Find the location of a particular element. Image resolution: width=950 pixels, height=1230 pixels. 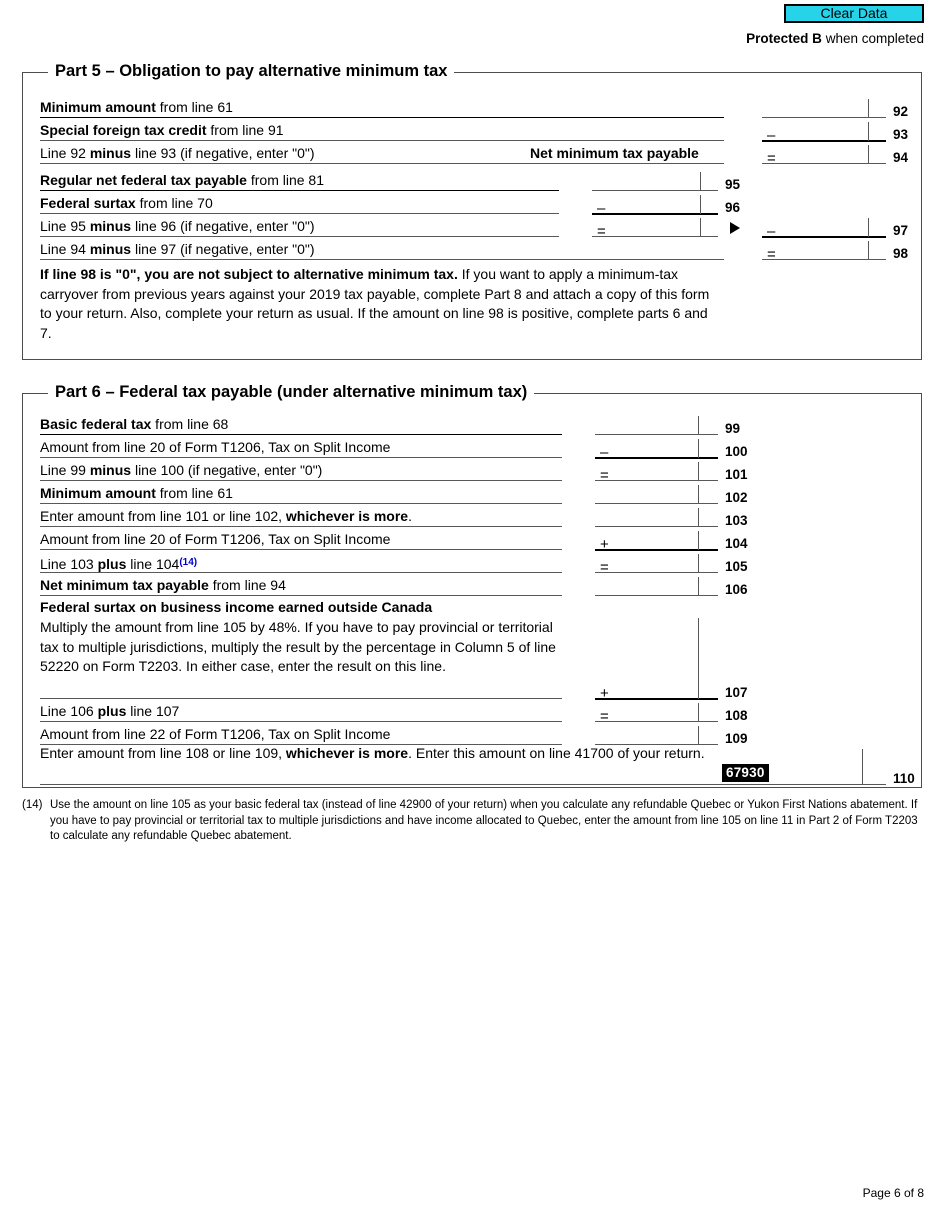

part6-linenum-110: 110 is located at coordinates (904, 778).